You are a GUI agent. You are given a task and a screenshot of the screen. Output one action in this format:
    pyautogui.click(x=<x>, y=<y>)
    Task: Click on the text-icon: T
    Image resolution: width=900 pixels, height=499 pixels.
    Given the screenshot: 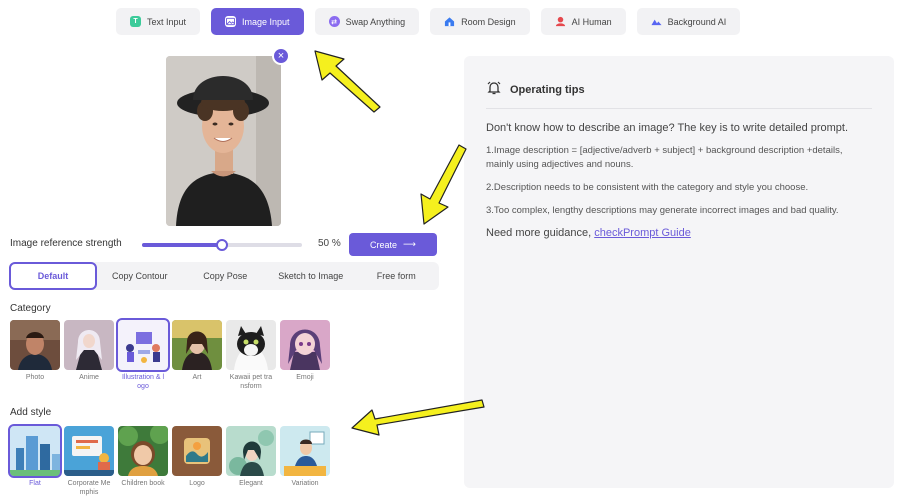 What is the action you would take?
    pyautogui.click(x=135, y=21)
    